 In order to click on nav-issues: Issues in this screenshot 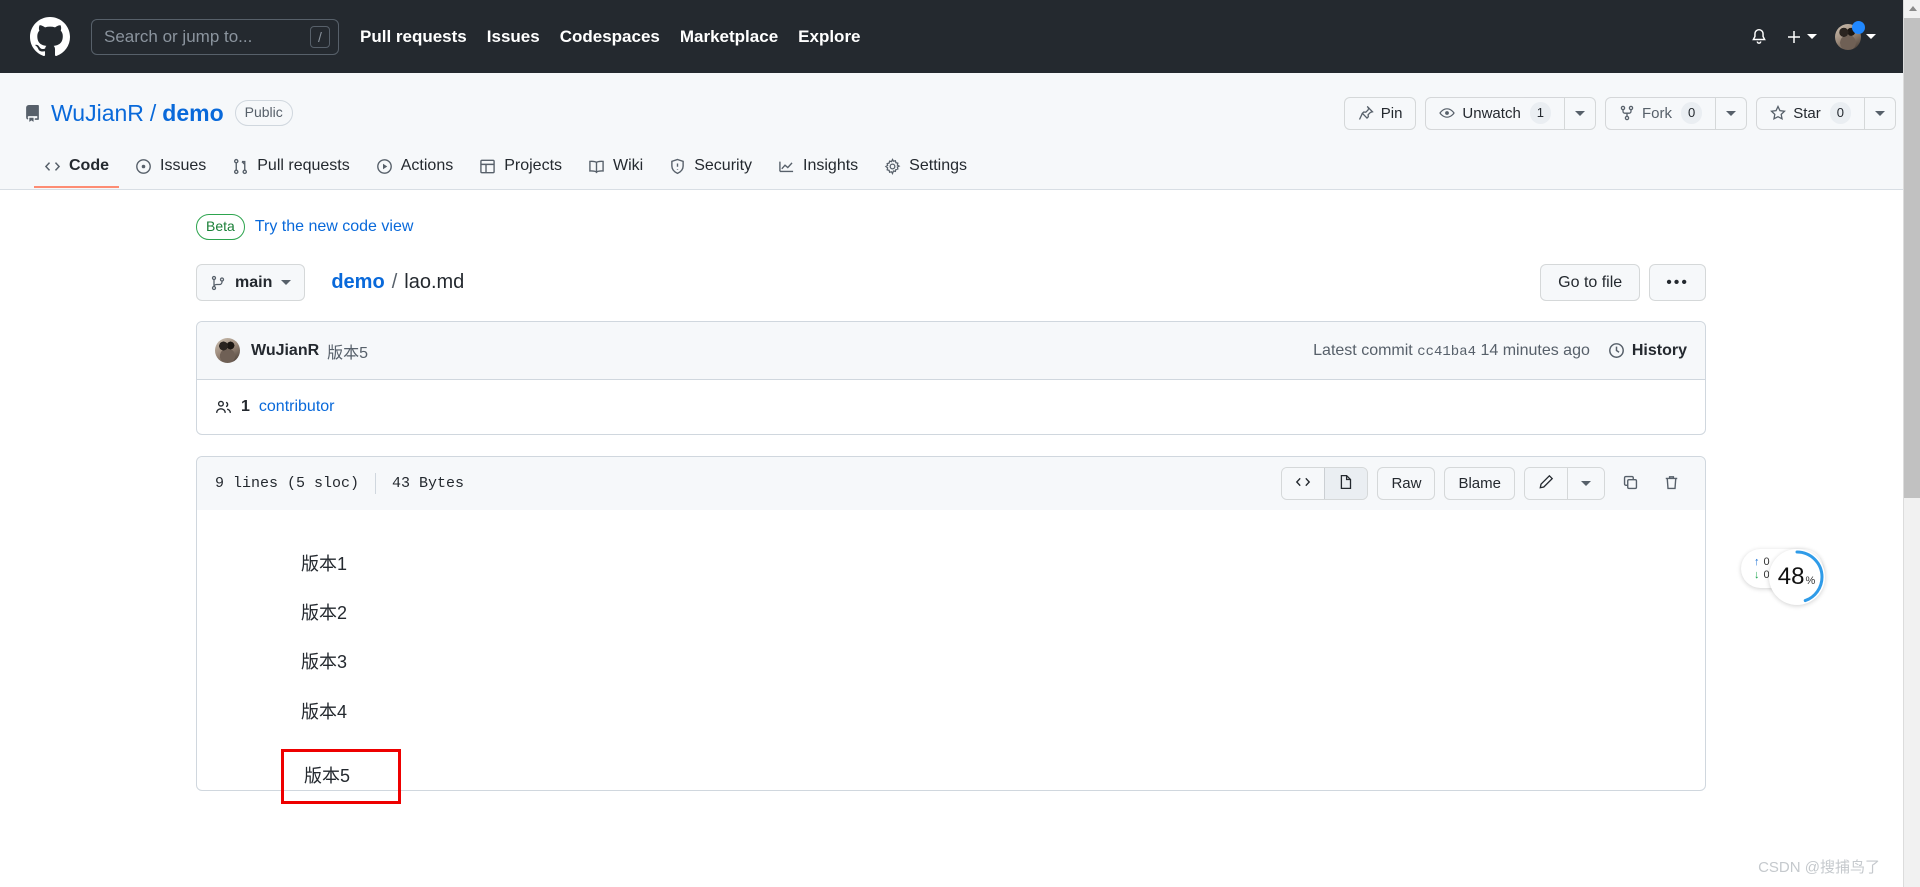, I will do `click(513, 37)`.